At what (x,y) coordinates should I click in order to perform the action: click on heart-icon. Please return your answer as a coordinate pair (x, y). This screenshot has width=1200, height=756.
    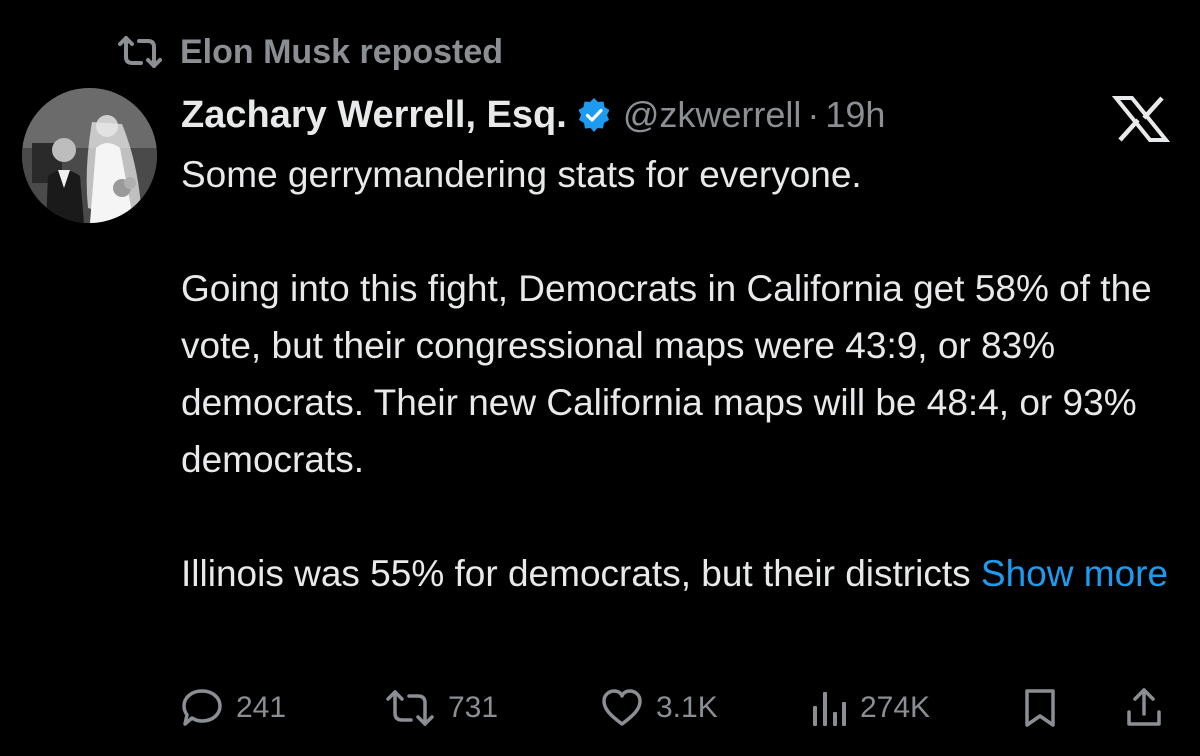
    Looking at the image, I should click on (622, 708).